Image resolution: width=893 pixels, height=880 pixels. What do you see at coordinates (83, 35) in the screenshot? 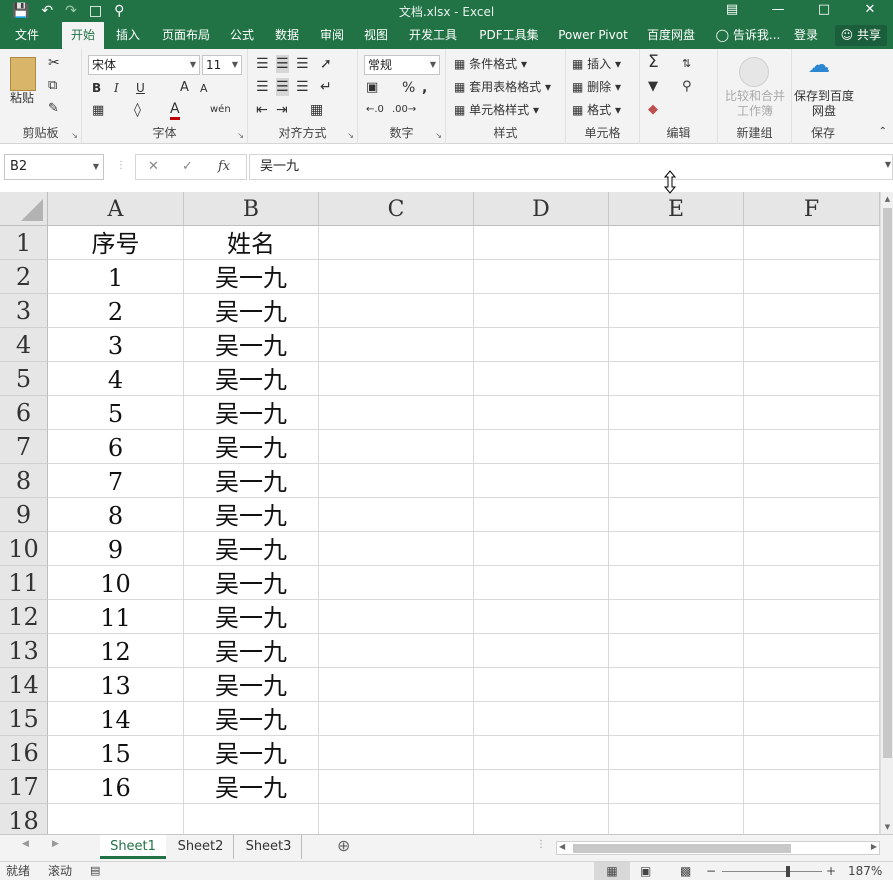
I see `tab-home: 开始` at bounding box center [83, 35].